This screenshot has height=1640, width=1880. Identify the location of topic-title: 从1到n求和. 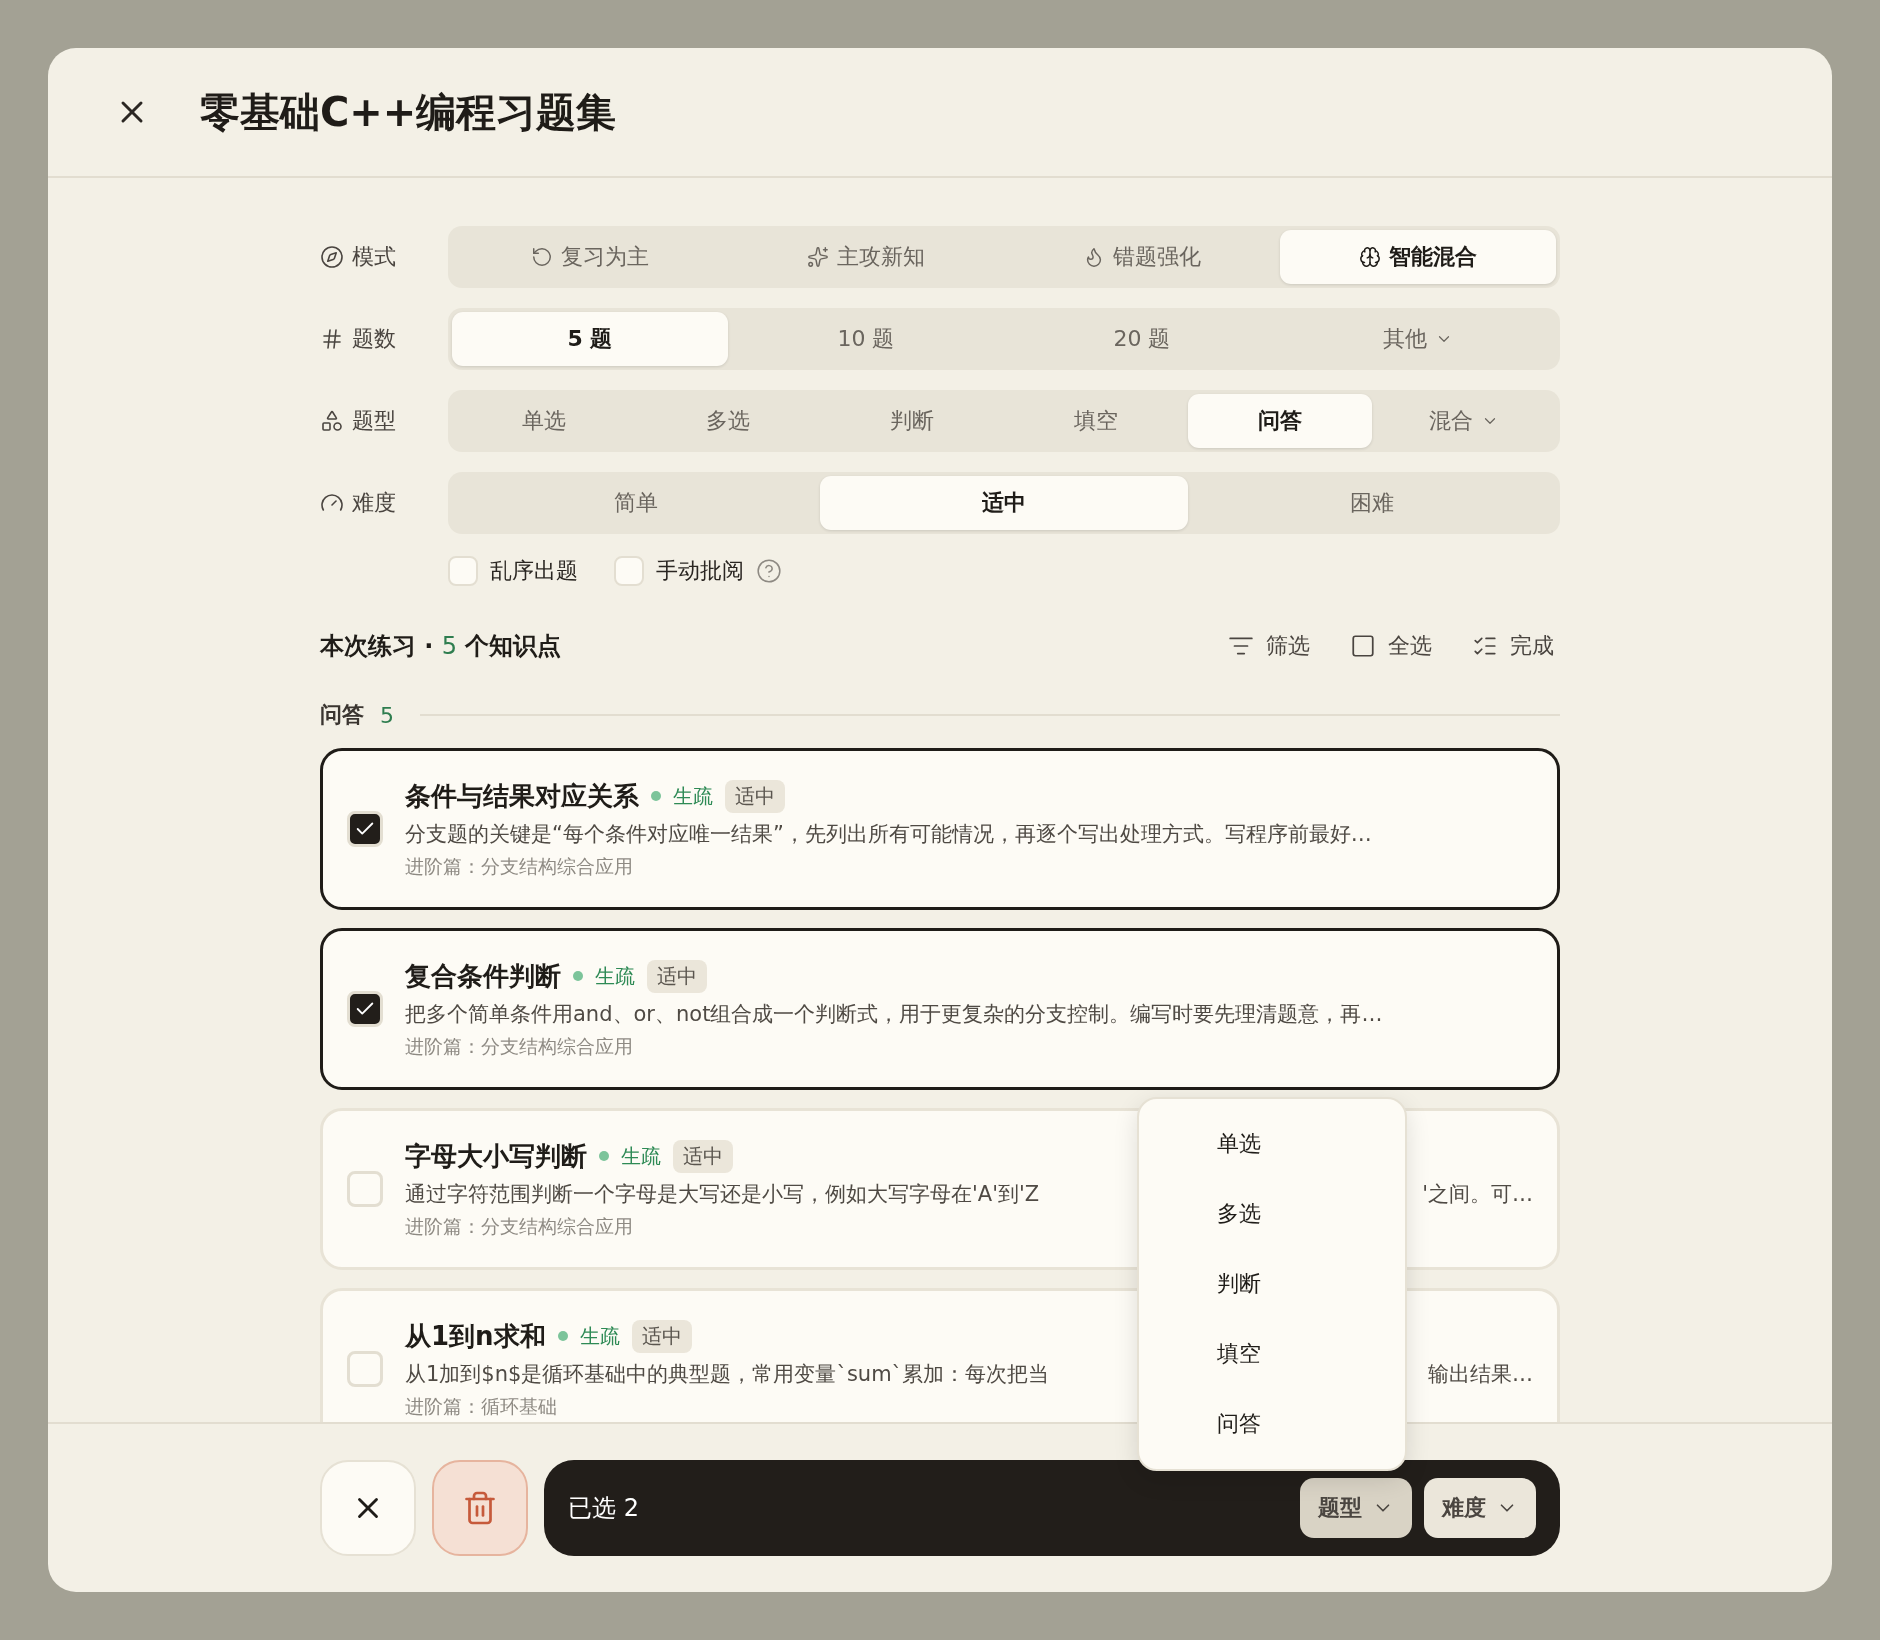
(475, 1336).